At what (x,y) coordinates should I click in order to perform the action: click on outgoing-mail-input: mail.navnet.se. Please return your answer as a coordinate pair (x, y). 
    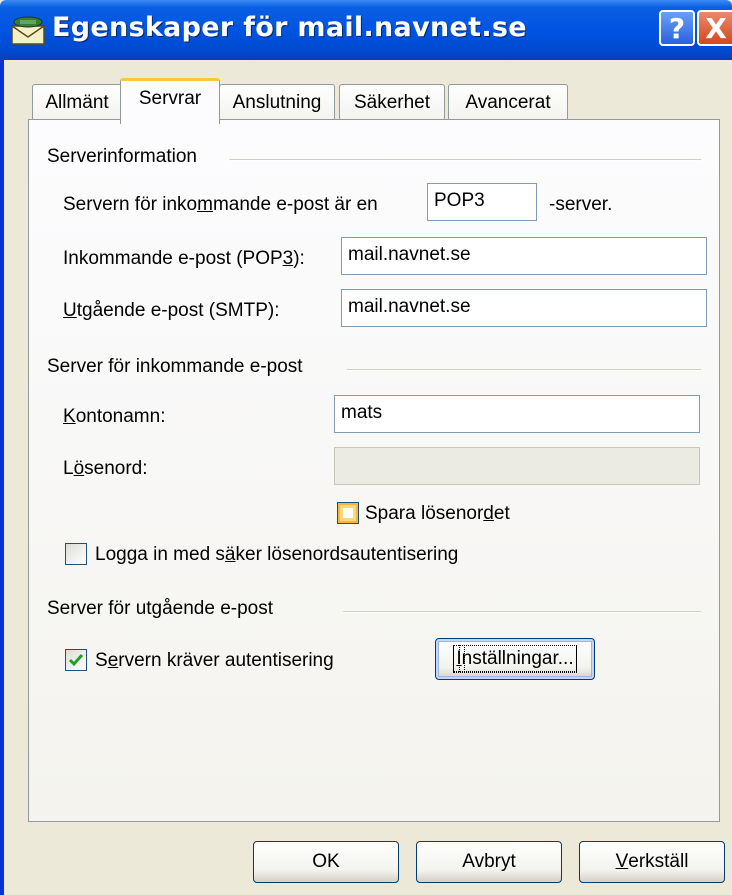
    Looking at the image, I should click on (524, 308).